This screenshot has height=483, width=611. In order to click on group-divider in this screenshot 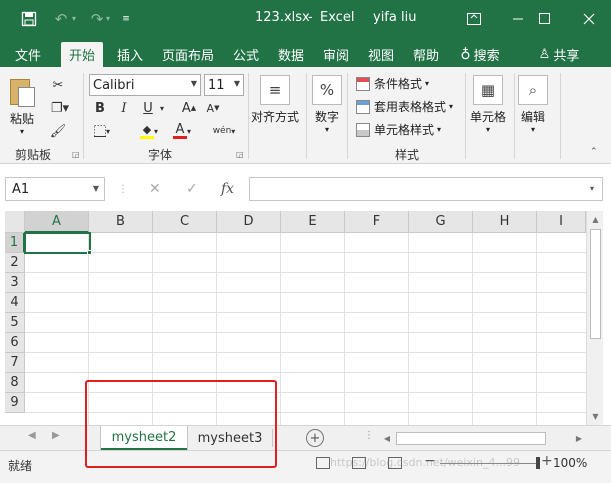, I will do `click(306, 116)`.